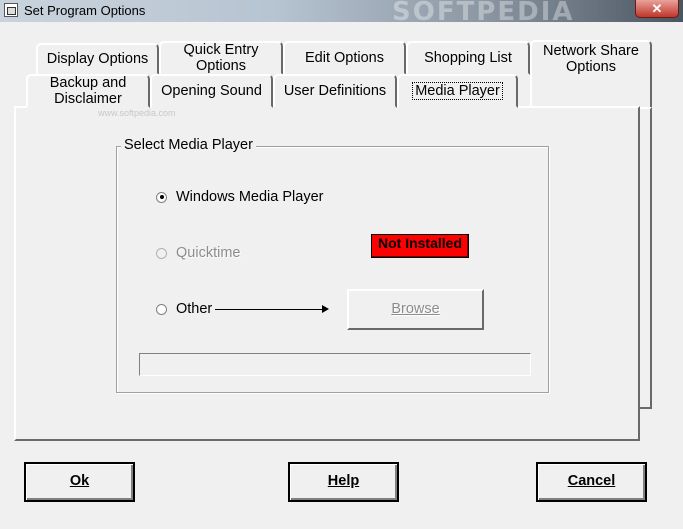 This screenshot has height=529, width=683. Describe the element at coordinates (341, 13) in the screenshot. I see `title-bar: Set Program Options SOFTPEDIA ✕` at that location.